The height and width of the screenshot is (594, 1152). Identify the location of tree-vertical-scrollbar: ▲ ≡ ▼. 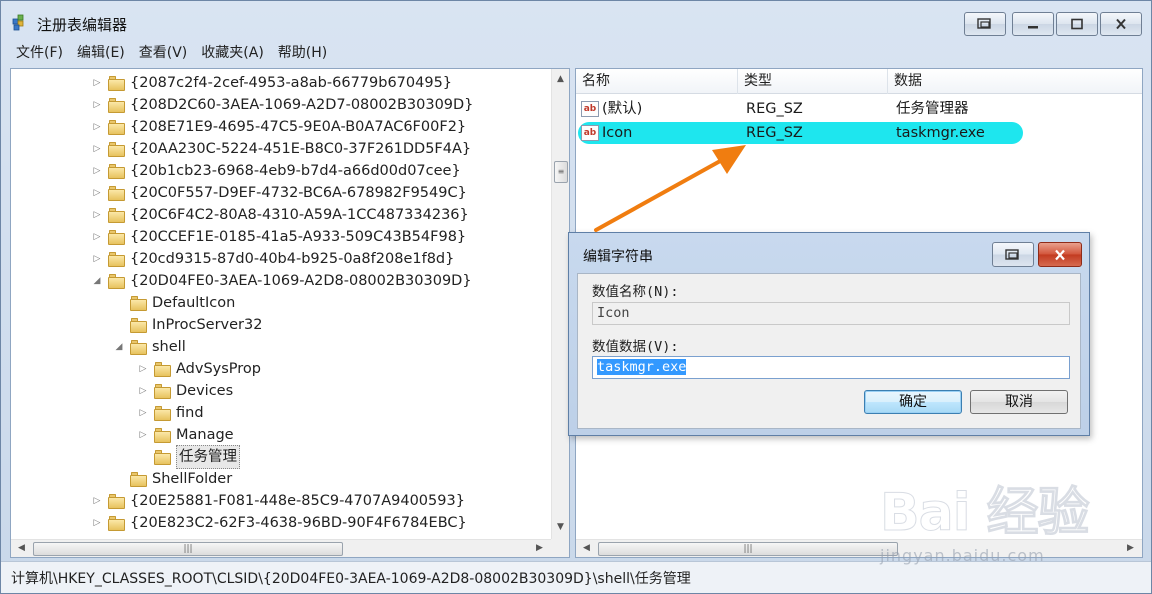
(560, 304).